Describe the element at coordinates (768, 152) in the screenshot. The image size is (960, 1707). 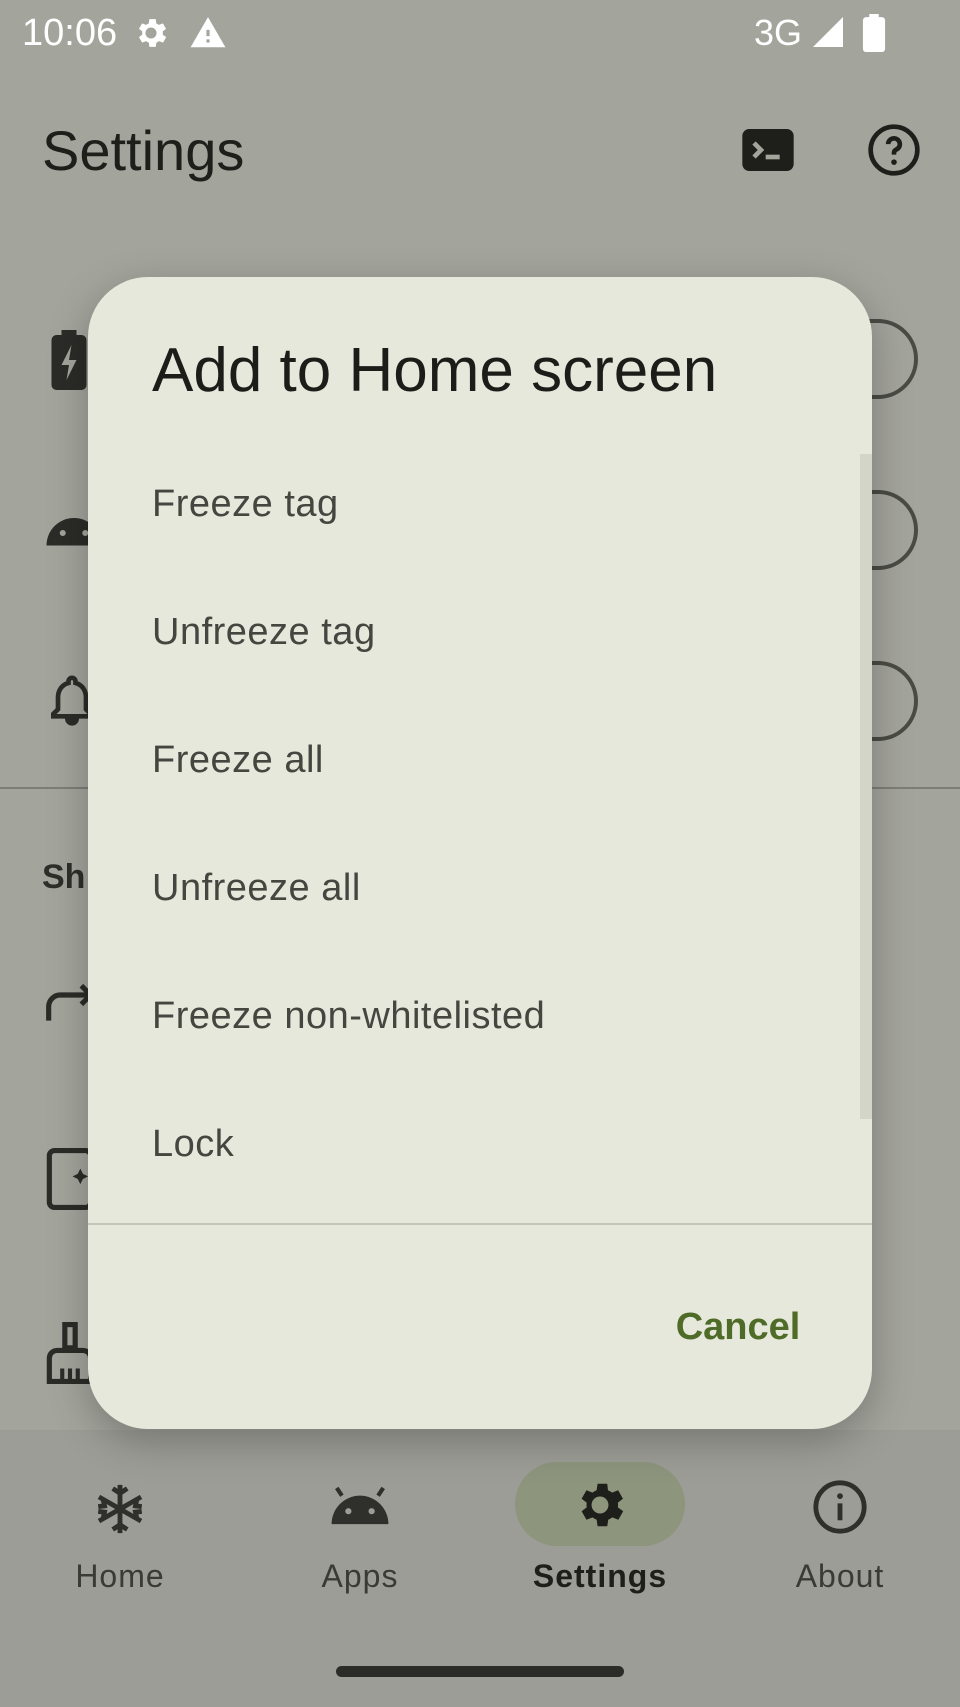
I see `terminal-icon` at that location.